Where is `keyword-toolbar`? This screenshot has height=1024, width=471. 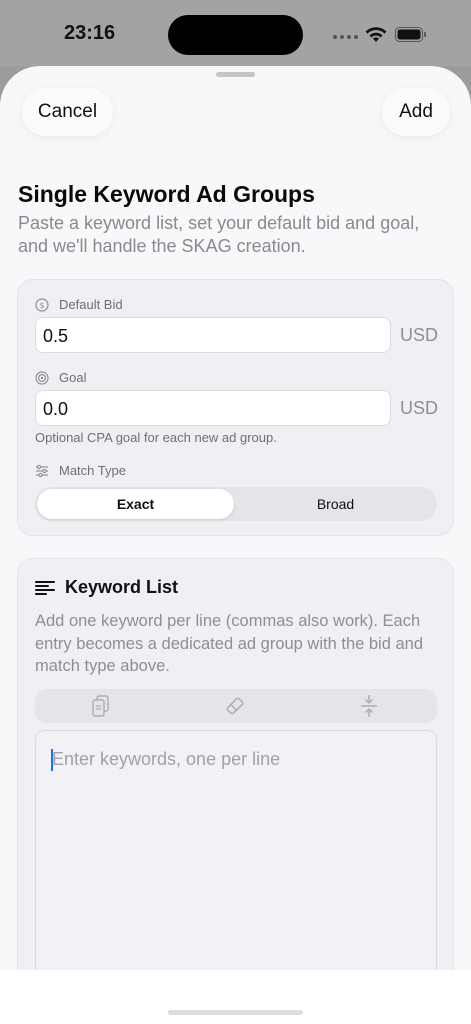
keyword-toolbar is located at coordinates (236, 706).